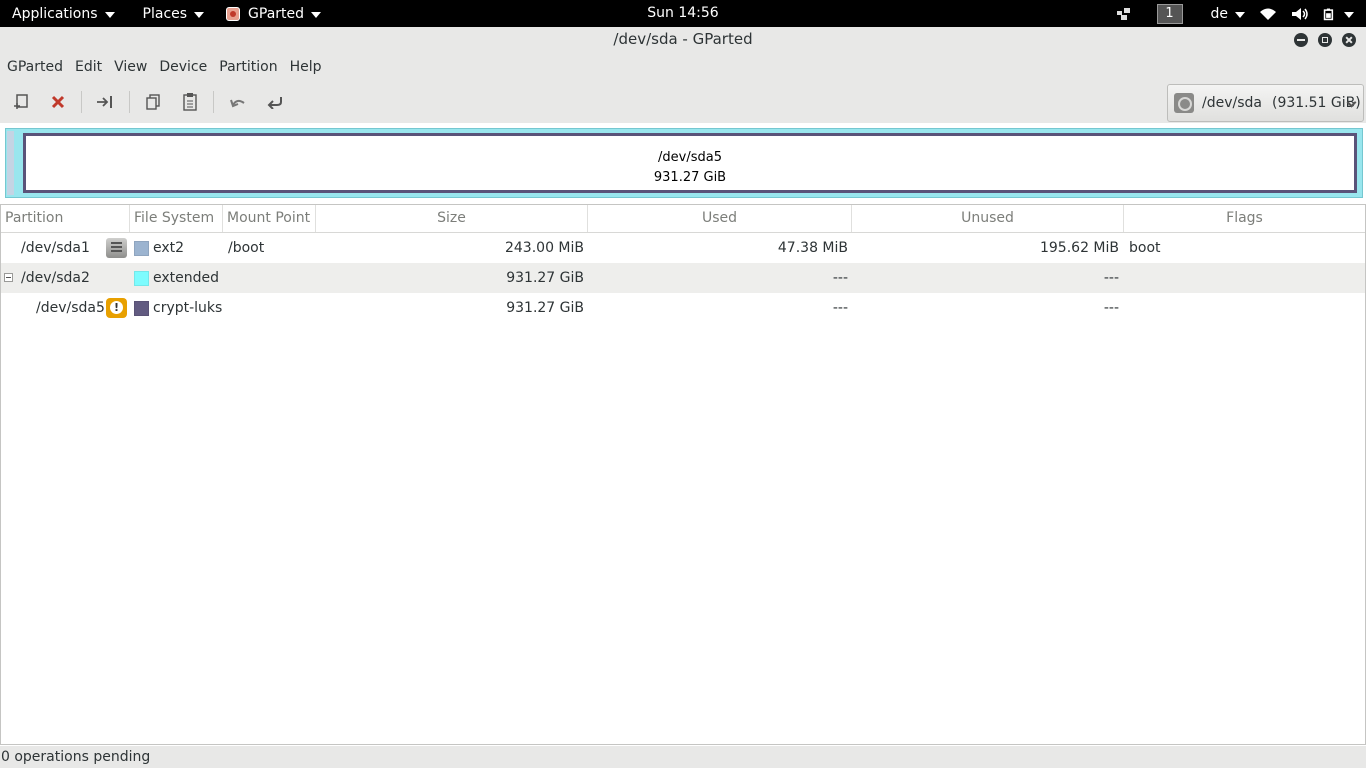  I want to click on menu-gparted: GParted, so click(35, 67).